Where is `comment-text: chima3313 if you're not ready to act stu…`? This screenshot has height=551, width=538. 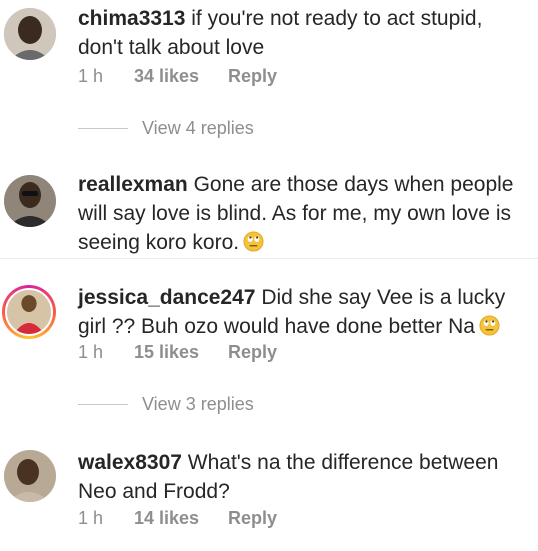 comment-text: chima3313 if you're not ready to act stu… is located at coordinates (301, 33).